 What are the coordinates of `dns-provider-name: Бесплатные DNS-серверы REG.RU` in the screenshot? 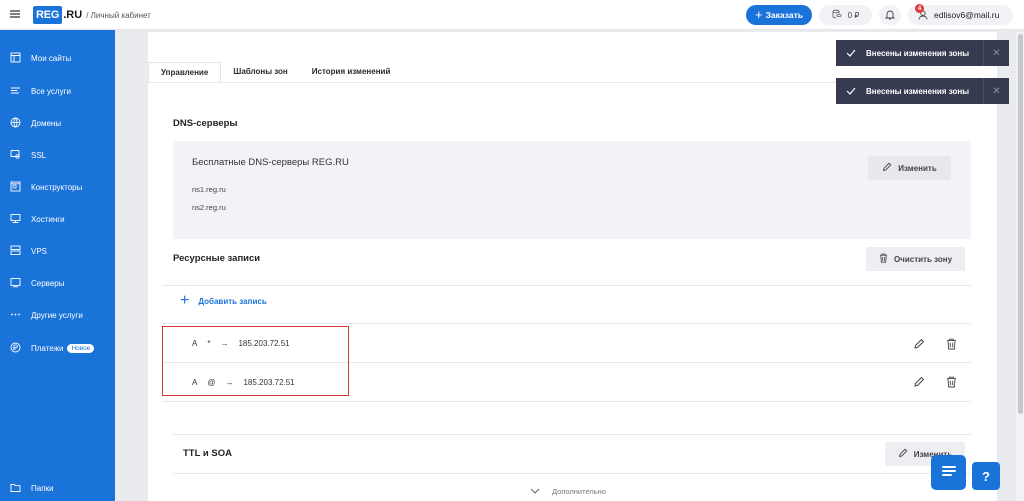 It's located at (270, 162).